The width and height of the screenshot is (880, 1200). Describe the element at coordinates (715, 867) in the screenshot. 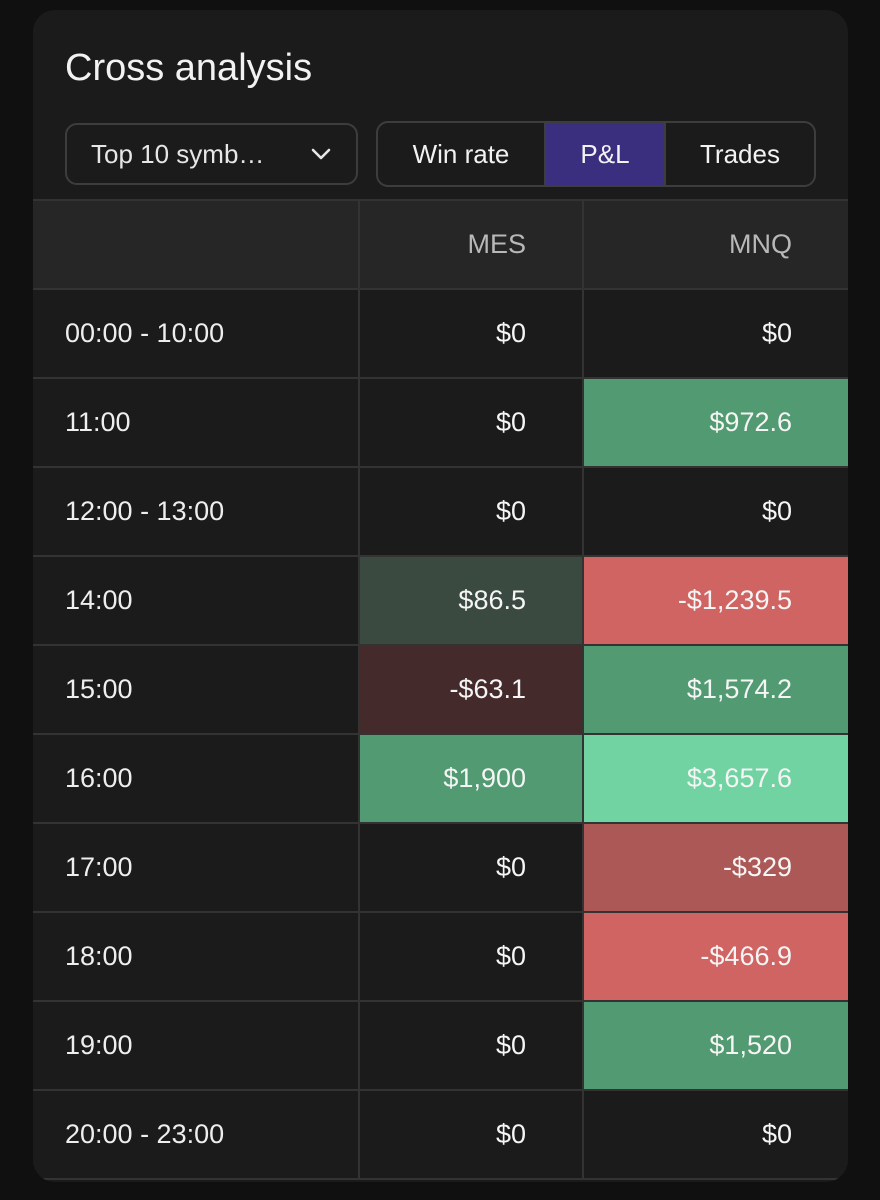

I see `cell-mnq-value: -$329` at that location.